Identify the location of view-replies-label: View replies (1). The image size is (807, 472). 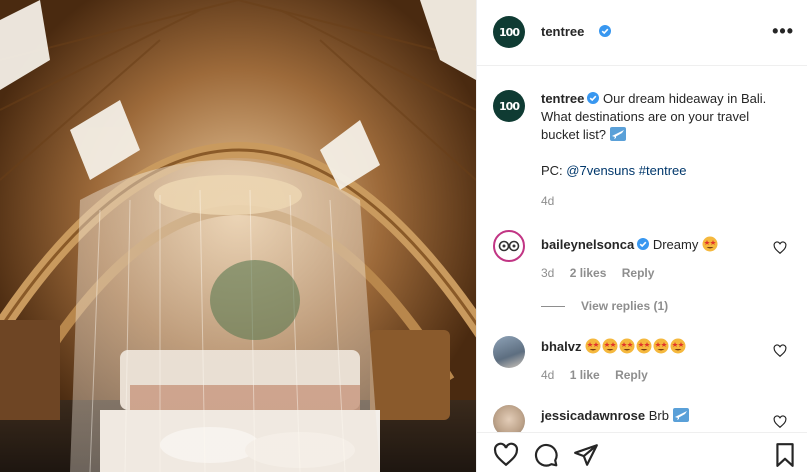
(625, 306).